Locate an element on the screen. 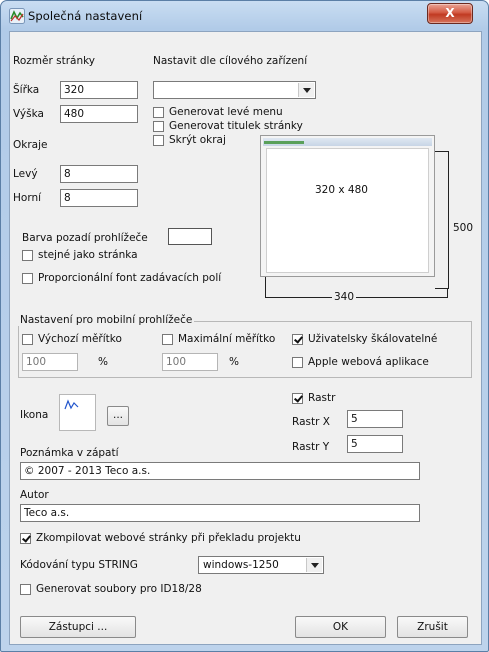  max-scale-checkbox: Maximální měřítko is located at coordinates (218, 339).